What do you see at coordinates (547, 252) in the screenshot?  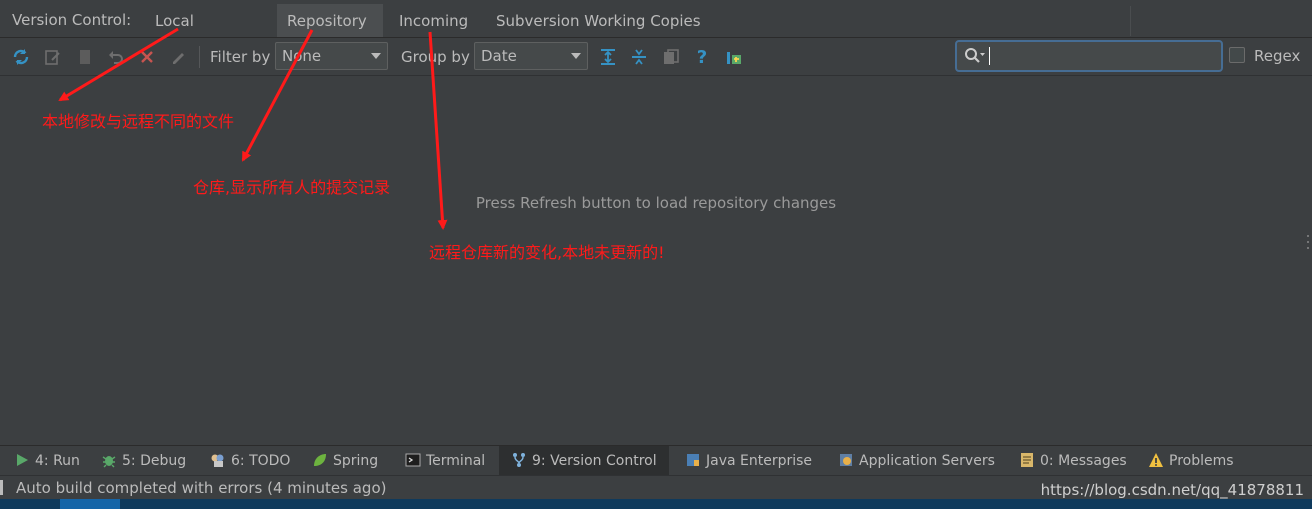 I see `annotation-incoming: 远程仓库新的变化,本地未更新的!` at bounding box center [547, 252].